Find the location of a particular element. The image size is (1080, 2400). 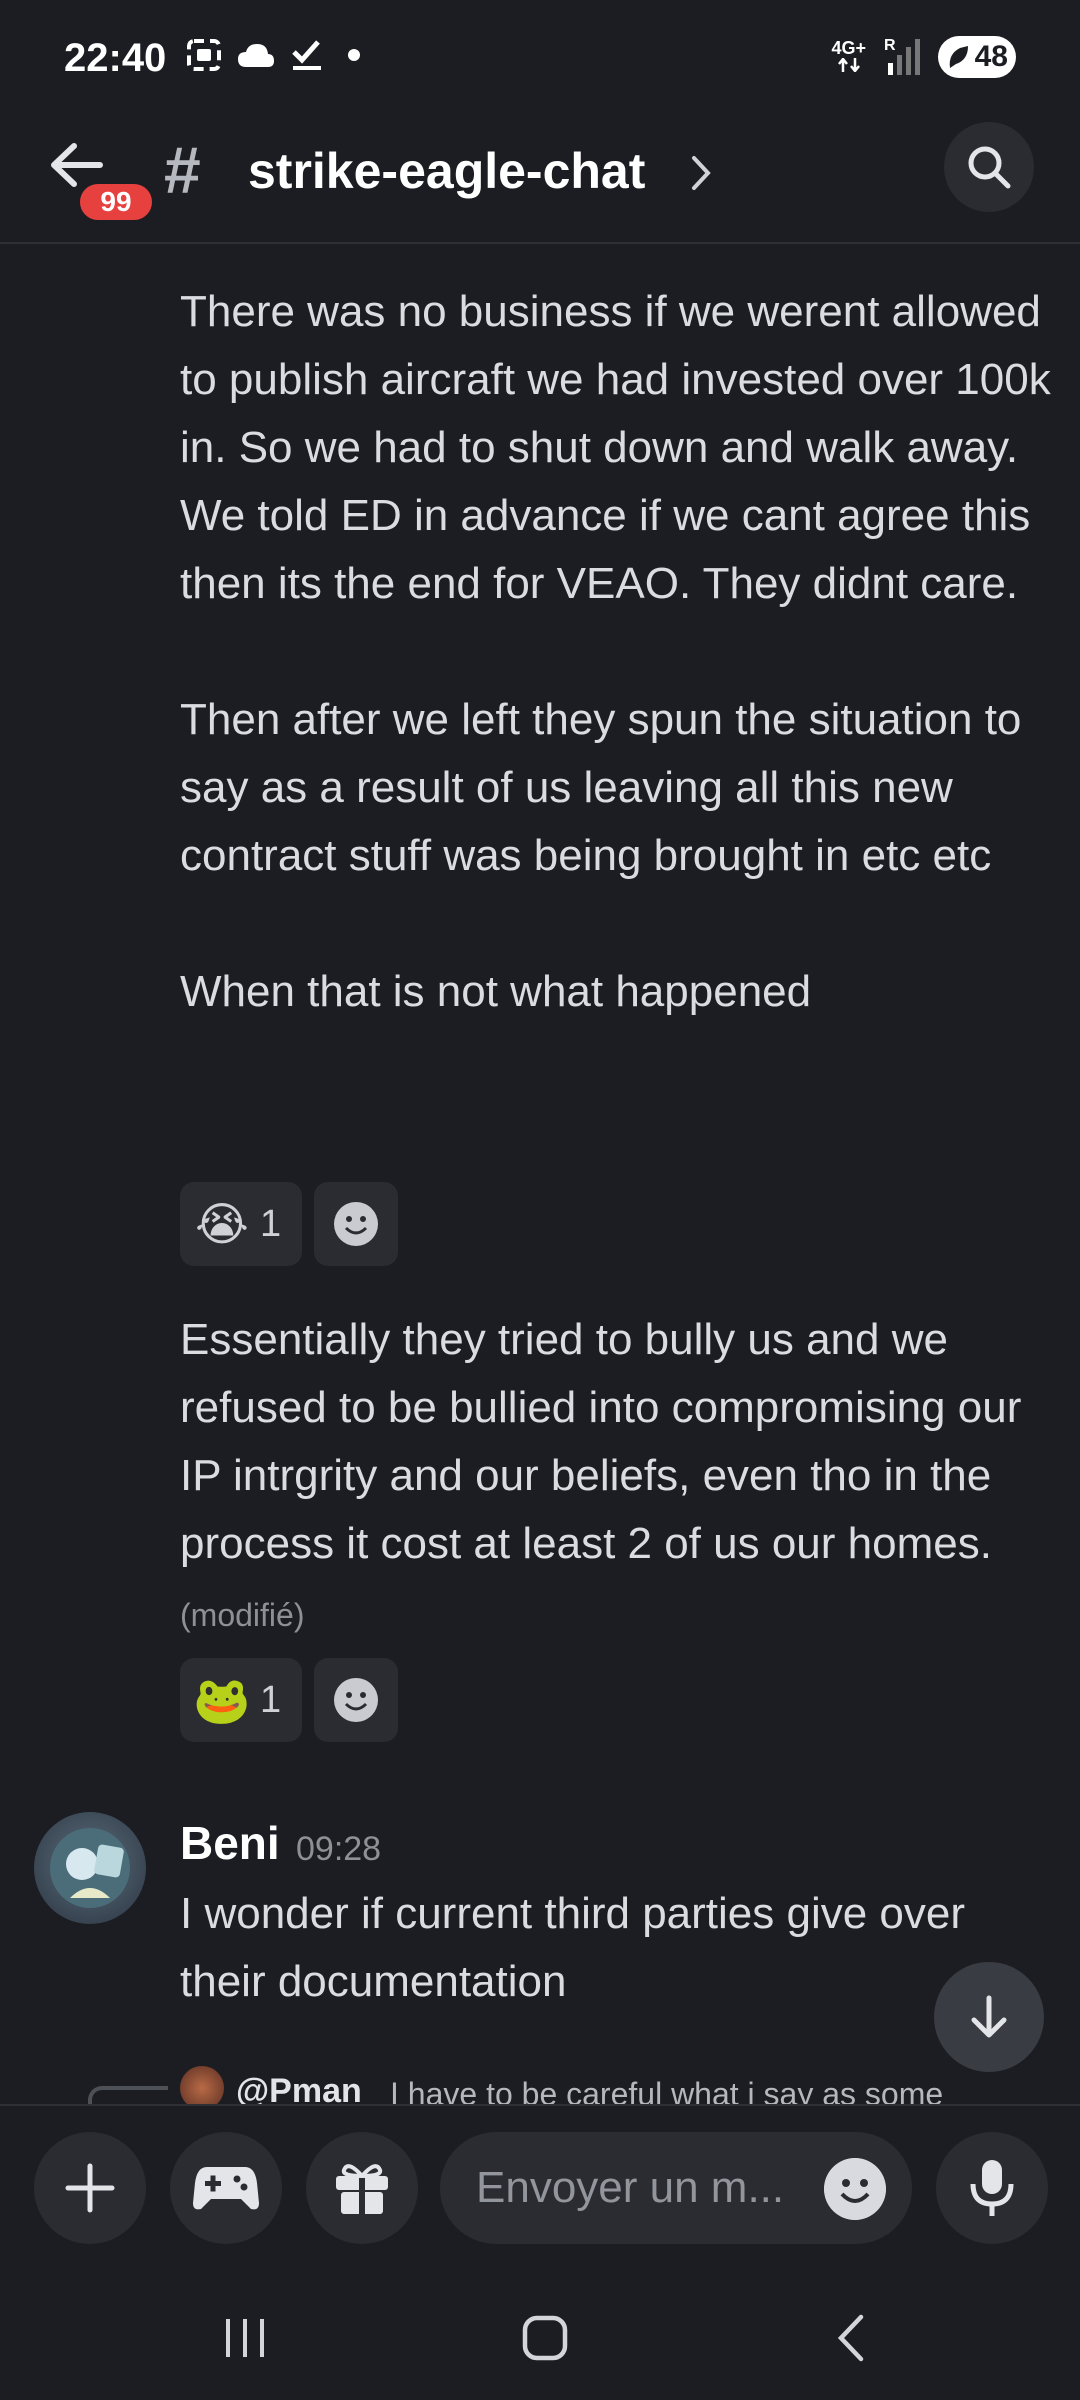

plus-icon is located at coordinates (90, 2188).